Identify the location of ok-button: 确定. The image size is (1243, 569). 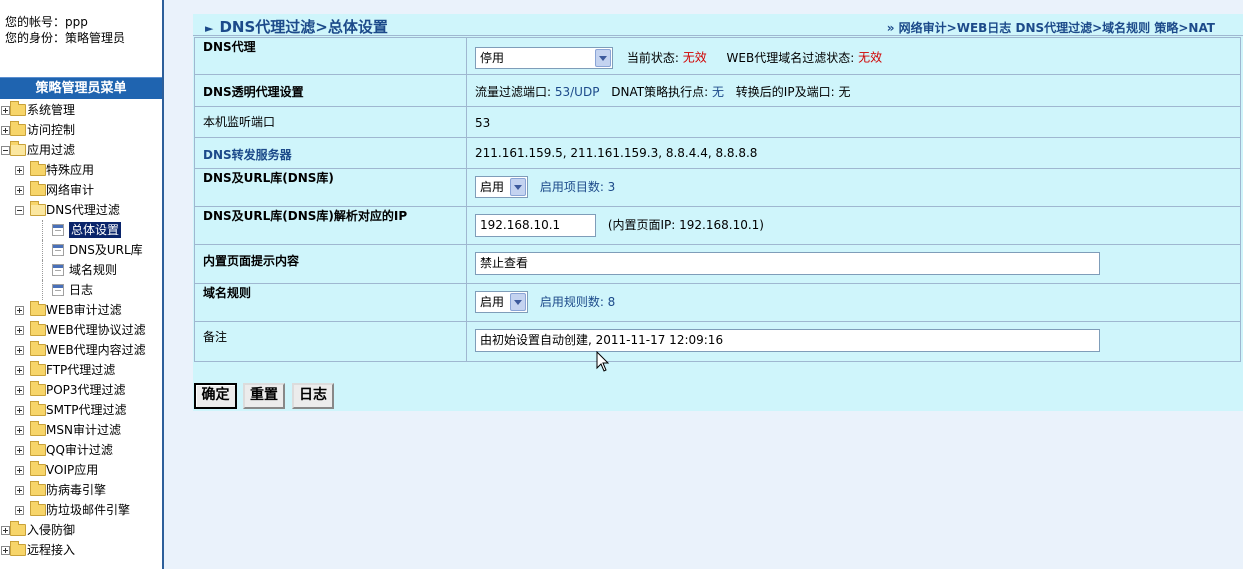
(215, 396).